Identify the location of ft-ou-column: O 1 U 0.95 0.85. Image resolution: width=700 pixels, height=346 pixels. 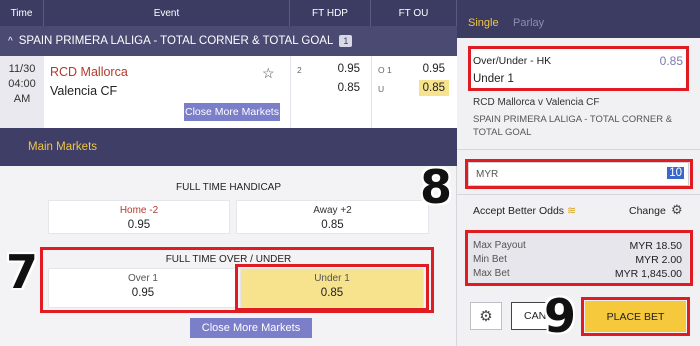
(414, 92).